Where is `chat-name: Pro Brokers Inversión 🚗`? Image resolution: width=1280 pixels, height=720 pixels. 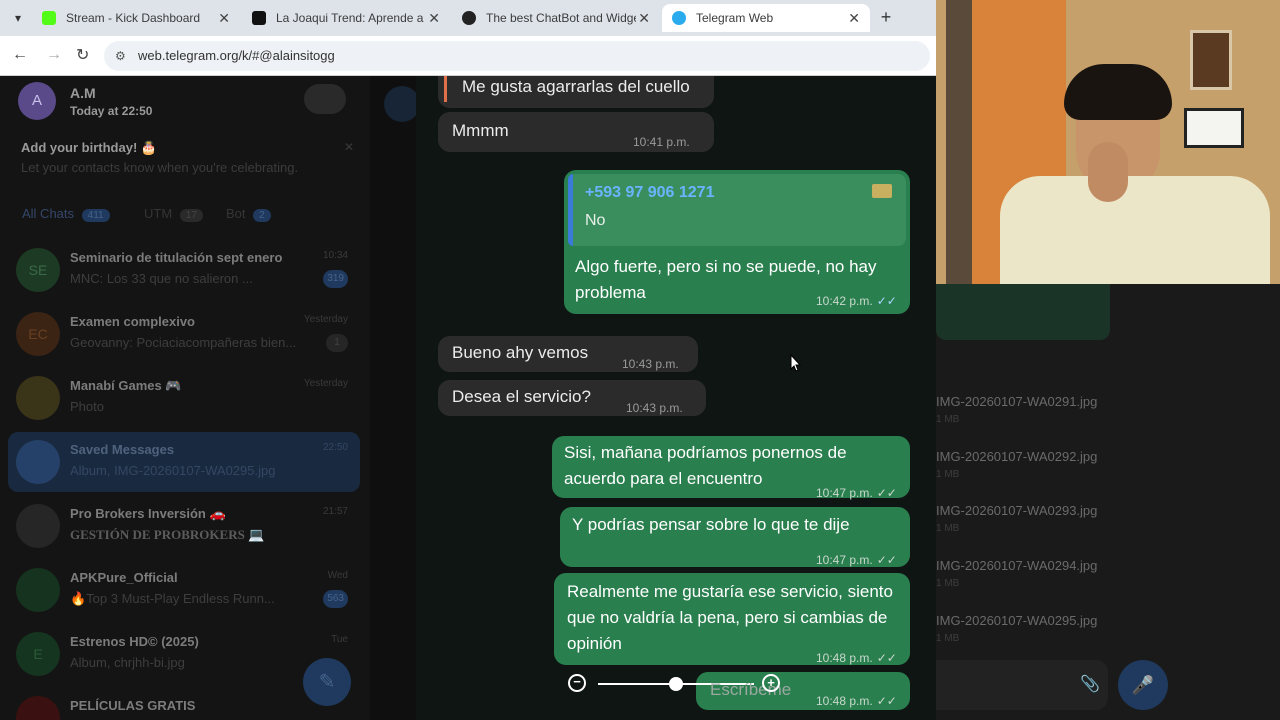 chat-name: Pro Brokers Inversión 🚗 is located at coordinates (148, 513).